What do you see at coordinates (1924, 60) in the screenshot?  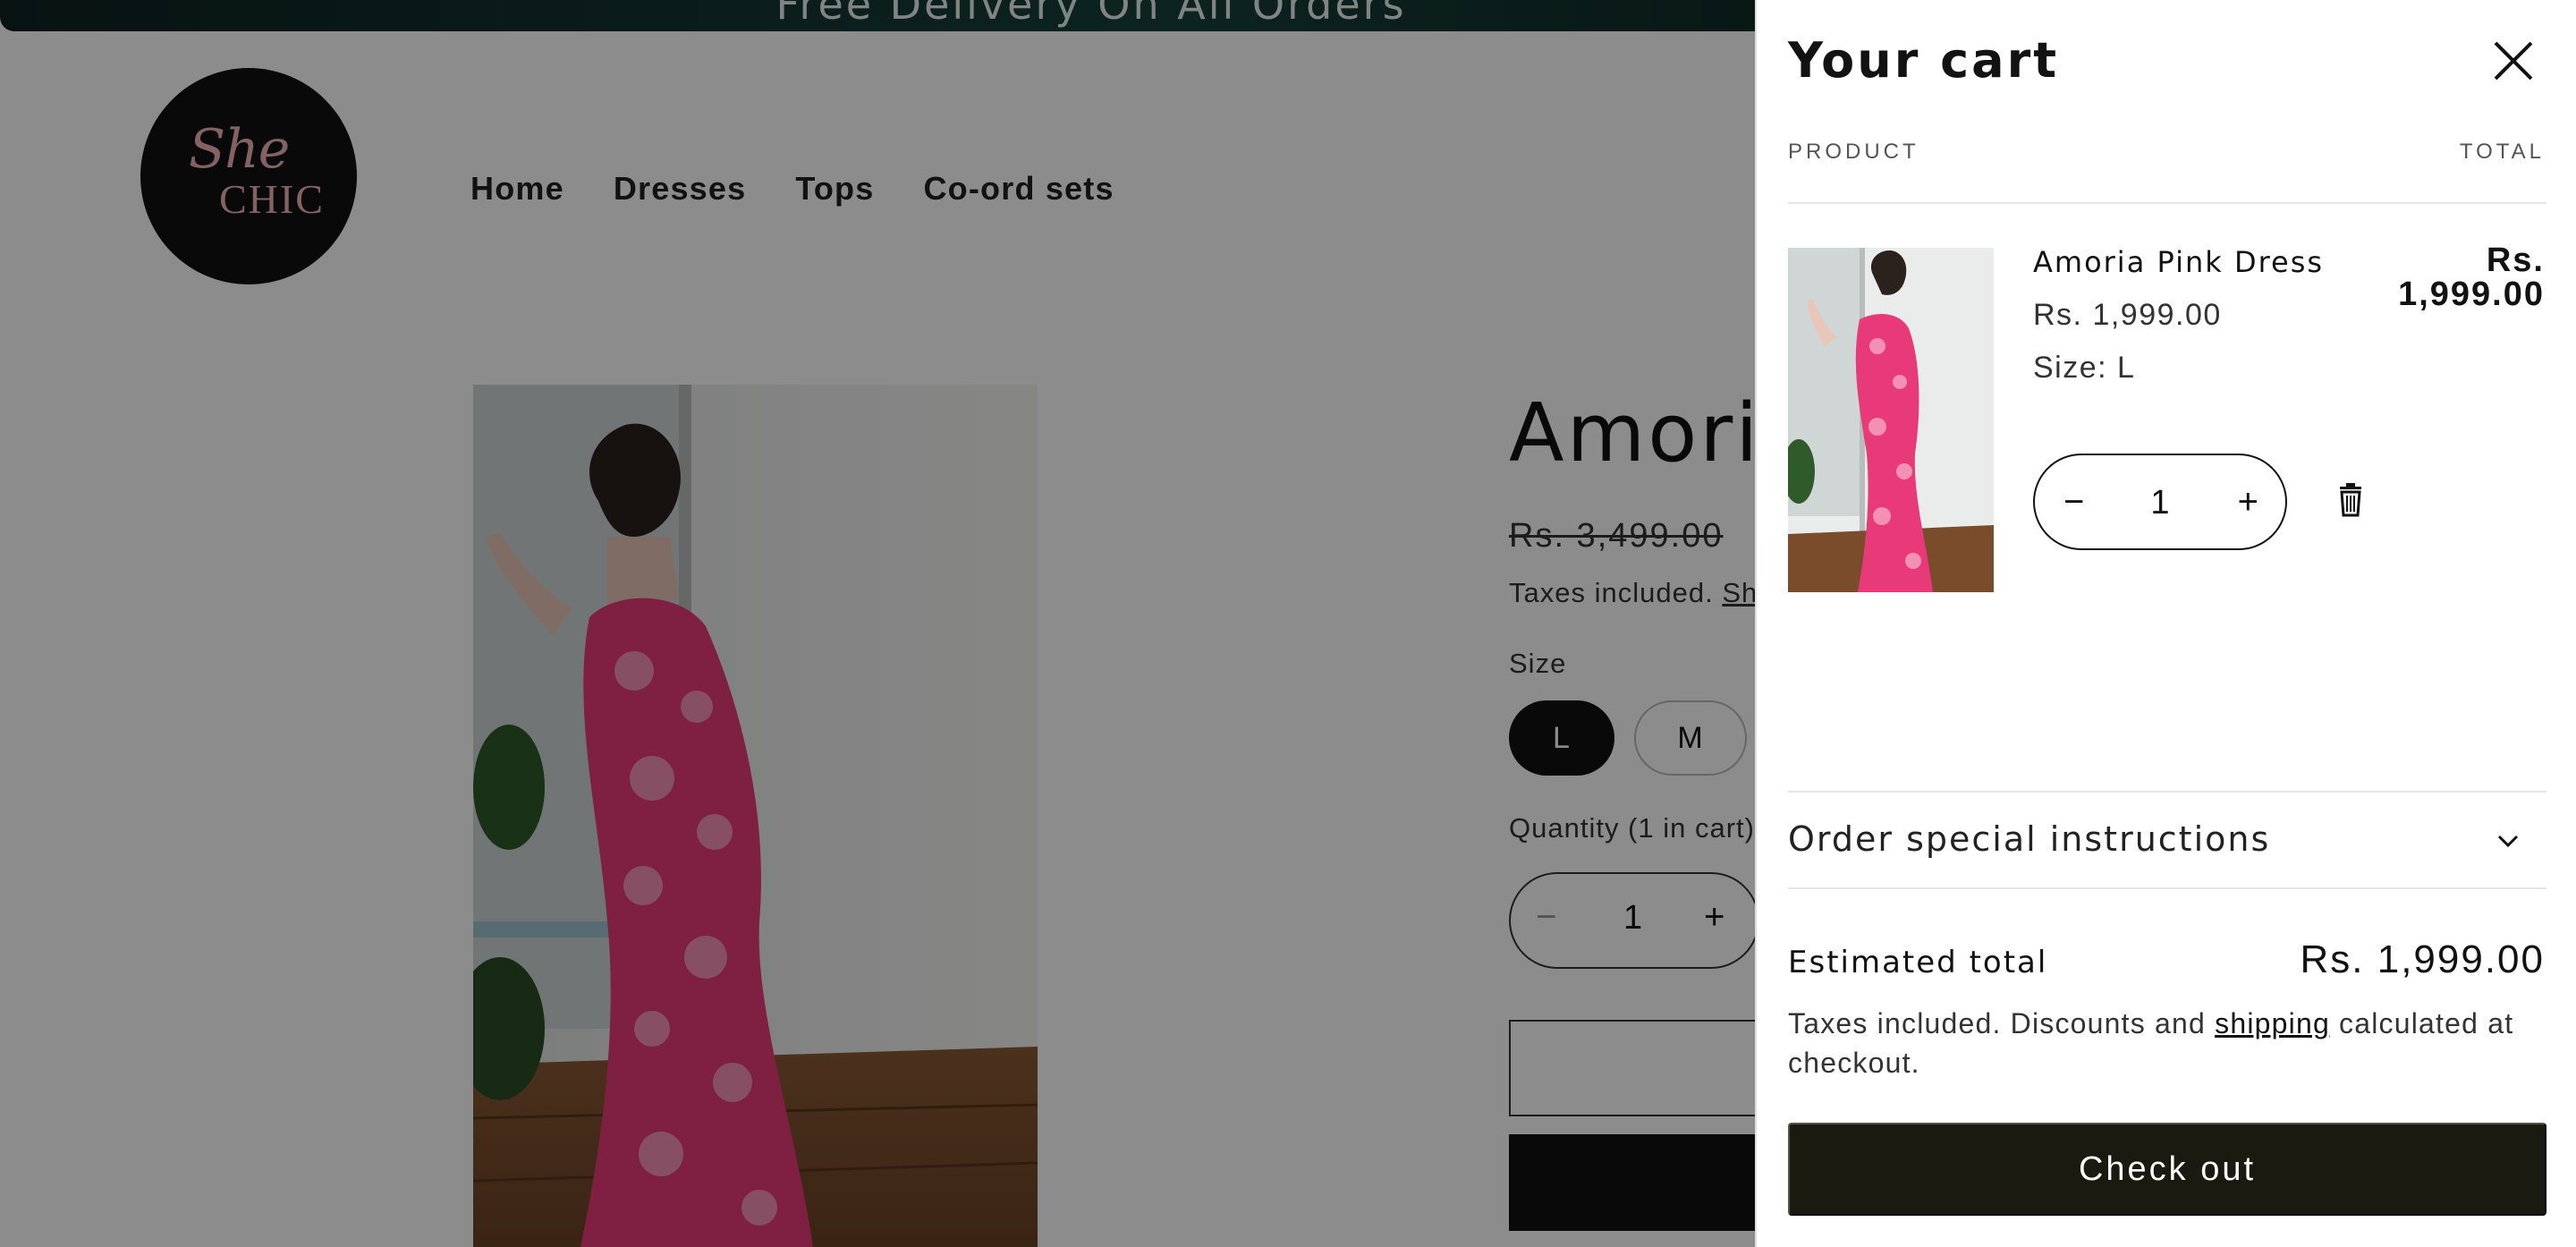 I see `cart-title: Your cart` at bounding box center [1924, 60].